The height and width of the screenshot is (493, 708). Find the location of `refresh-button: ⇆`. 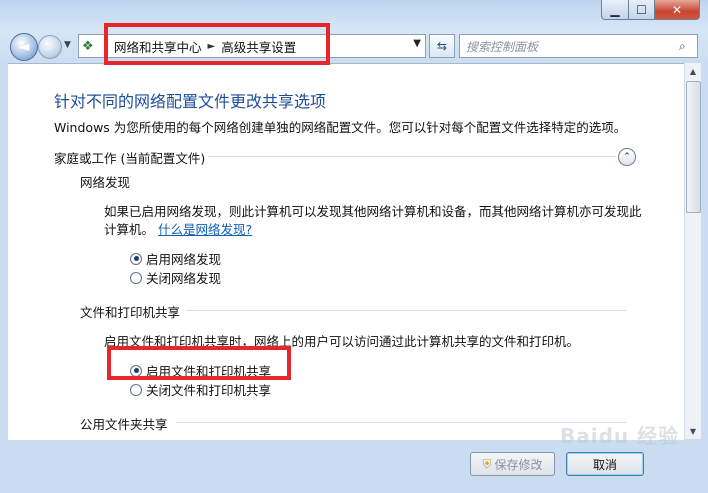

refresh-button: ⇆ is located at coordinates (442, 46).